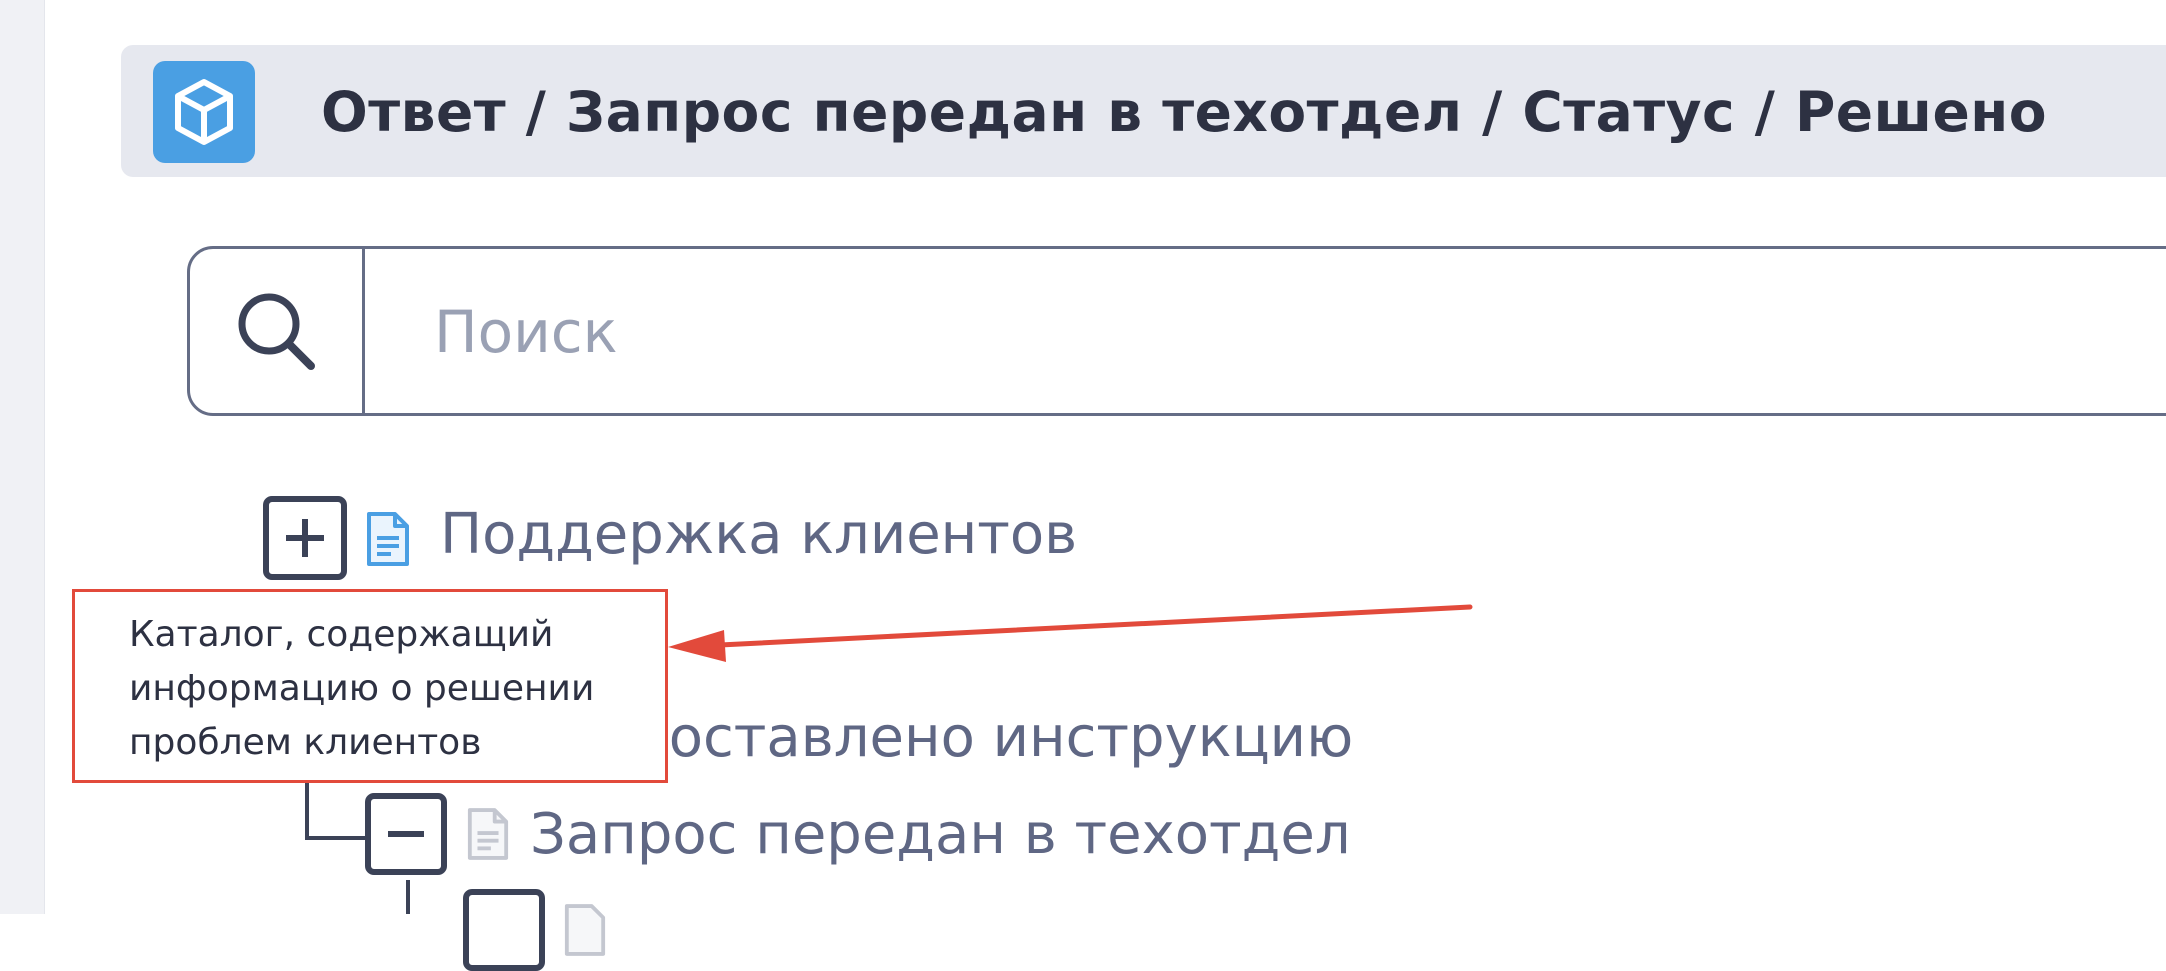 The image size is (2166, 971). I want to click on expand-button, so click(305, 538).